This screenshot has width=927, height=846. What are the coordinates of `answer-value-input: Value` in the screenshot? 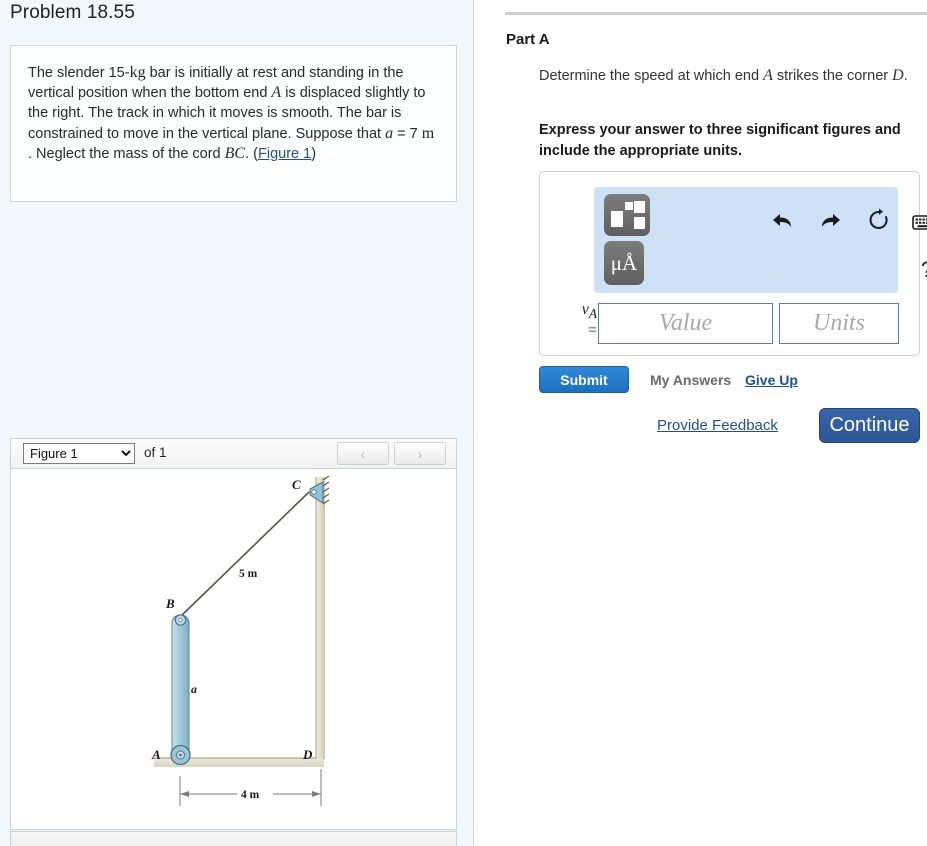 It's located at (685, 323).